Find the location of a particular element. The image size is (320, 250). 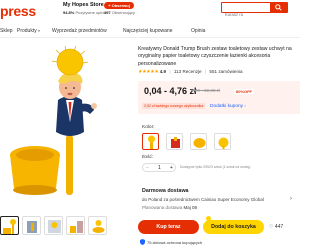

follow-button: + Obserwuj is located at coordinates (119, 5).